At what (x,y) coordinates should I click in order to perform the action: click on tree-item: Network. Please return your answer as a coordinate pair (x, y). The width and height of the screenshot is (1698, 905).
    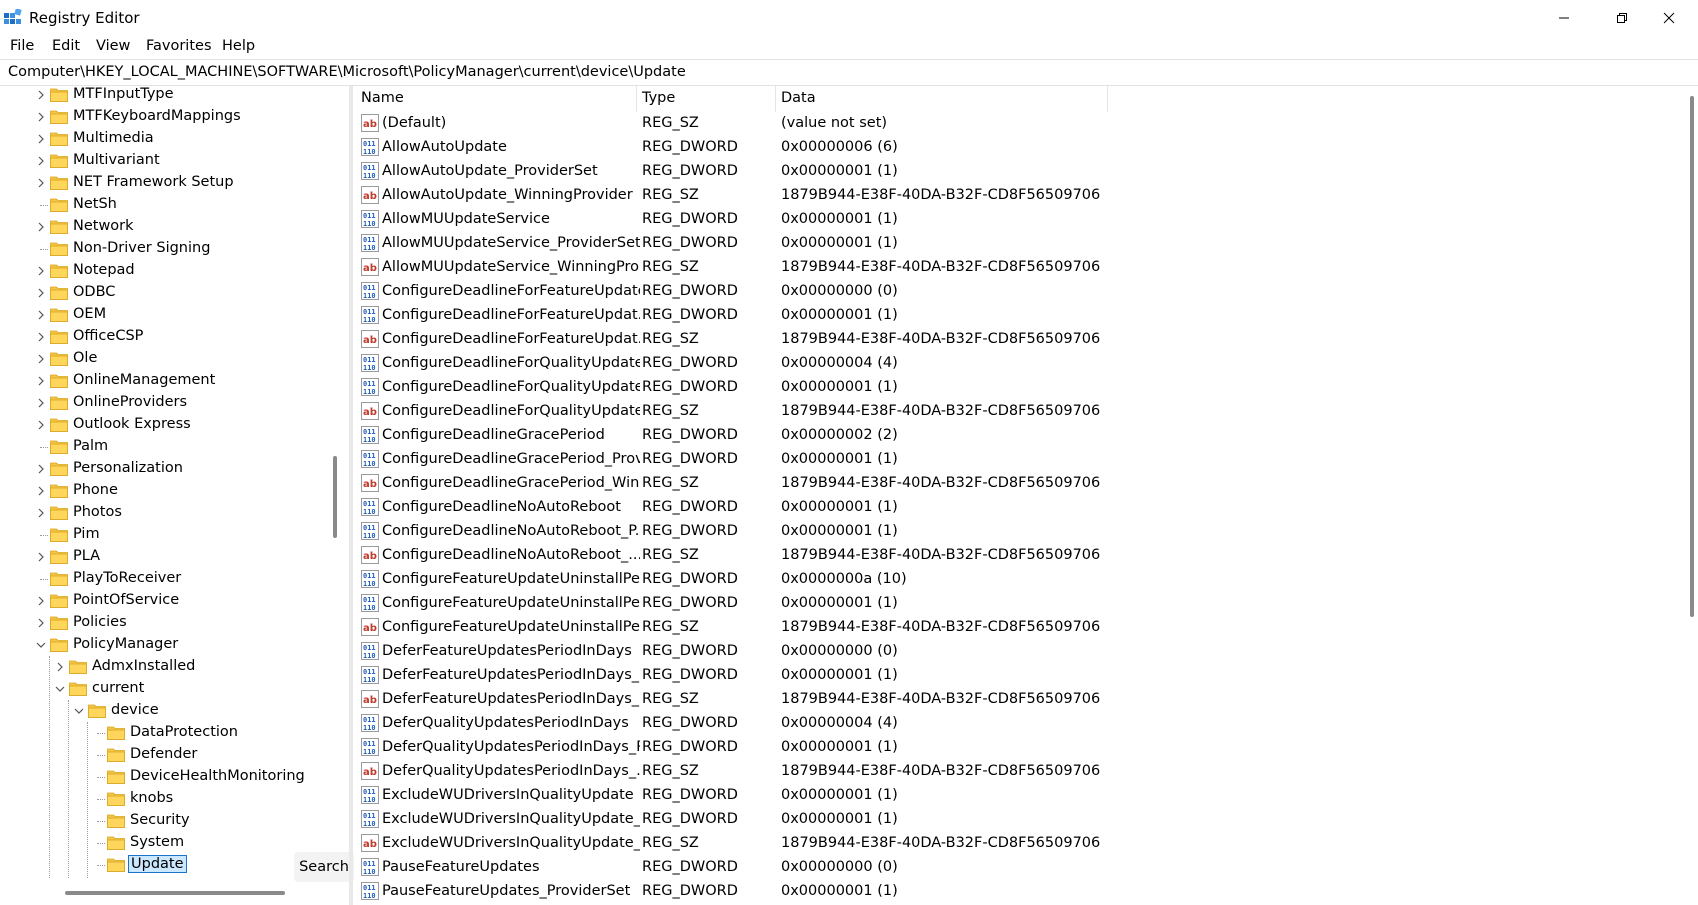
    Looking at the image, I should click on (173, 227).